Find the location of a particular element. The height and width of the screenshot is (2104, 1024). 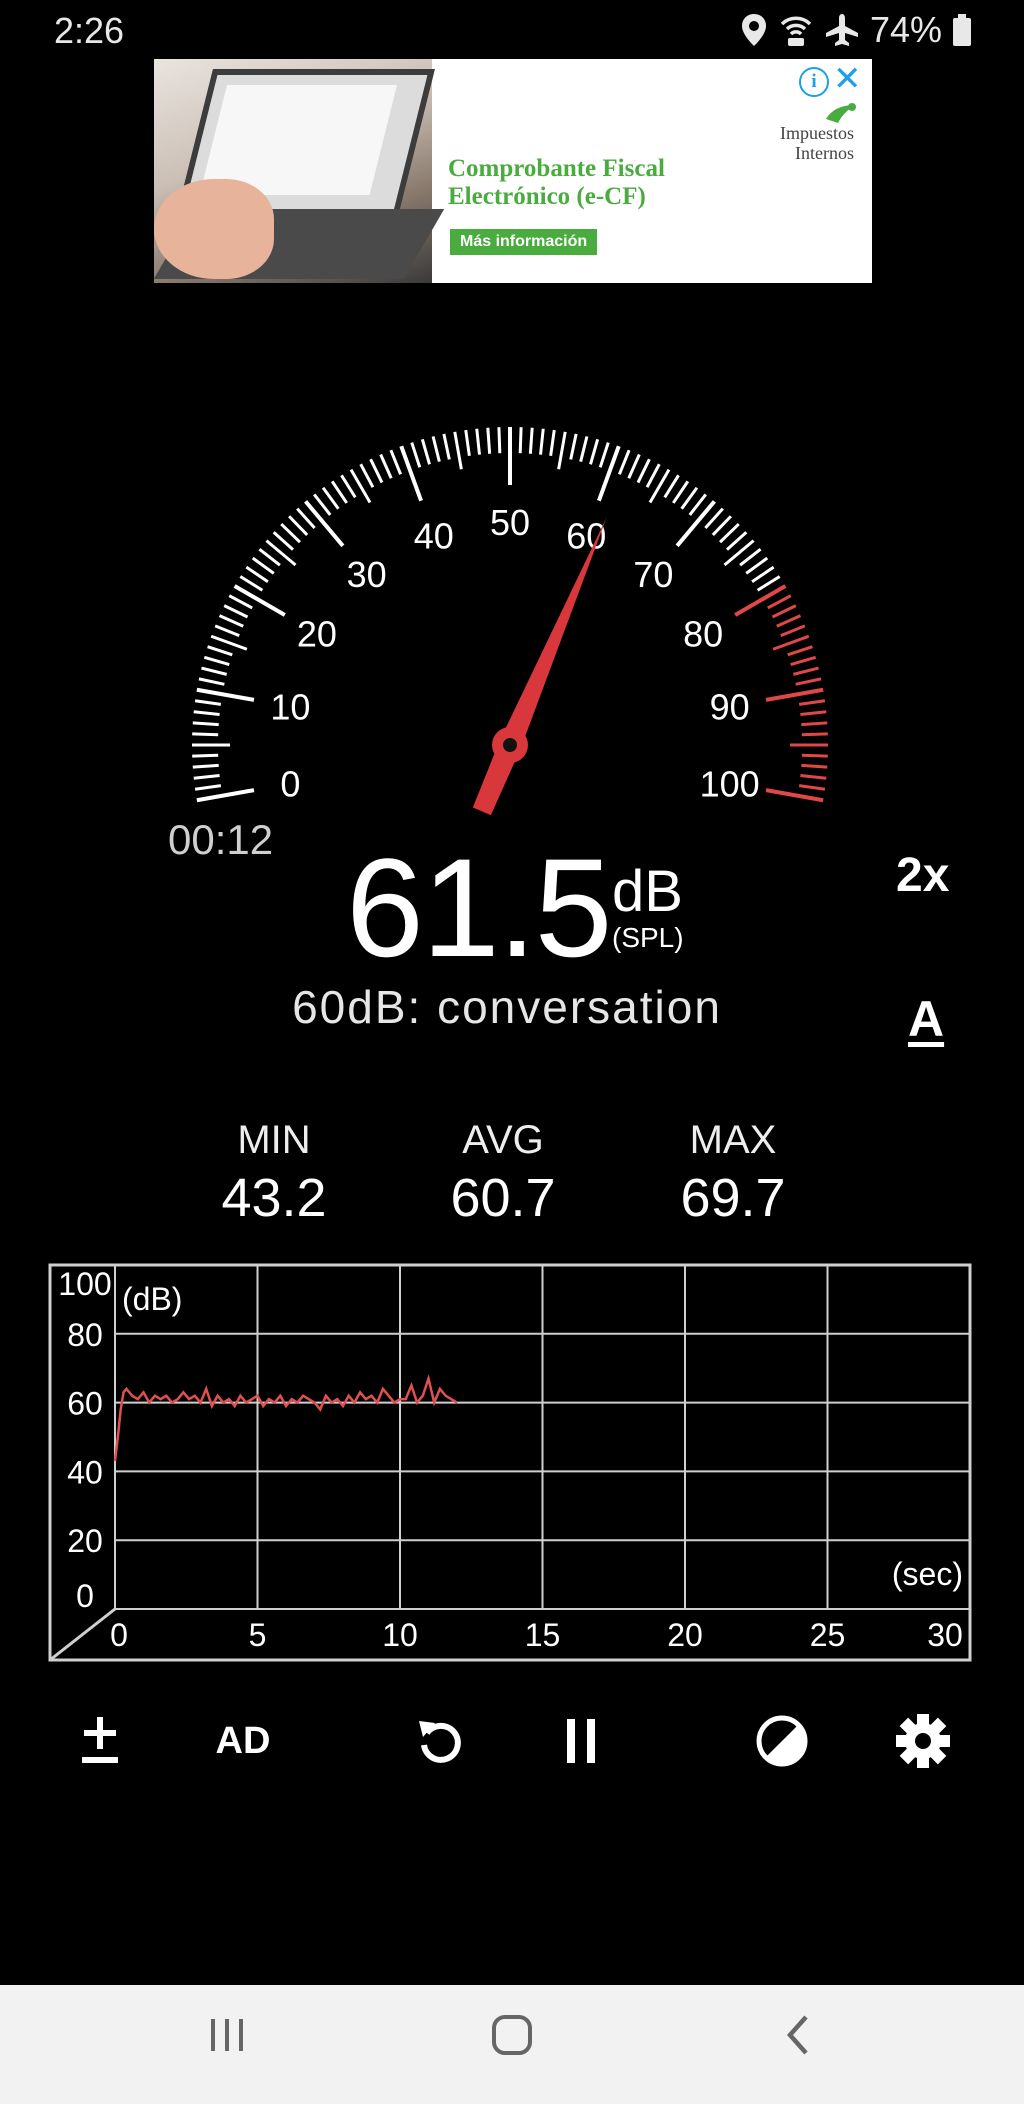

home-icon is located at coordinates (512, 2035).